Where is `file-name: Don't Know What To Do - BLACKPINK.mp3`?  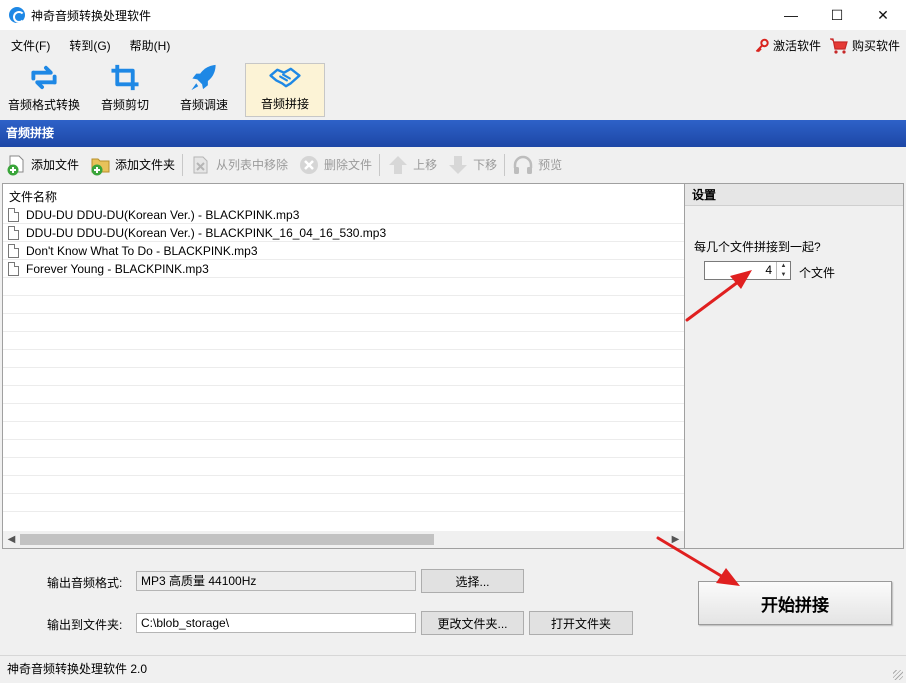
file-name: Don't Know What To Do - BLACKPINK.mp3 is located at coordinates (142, 250).